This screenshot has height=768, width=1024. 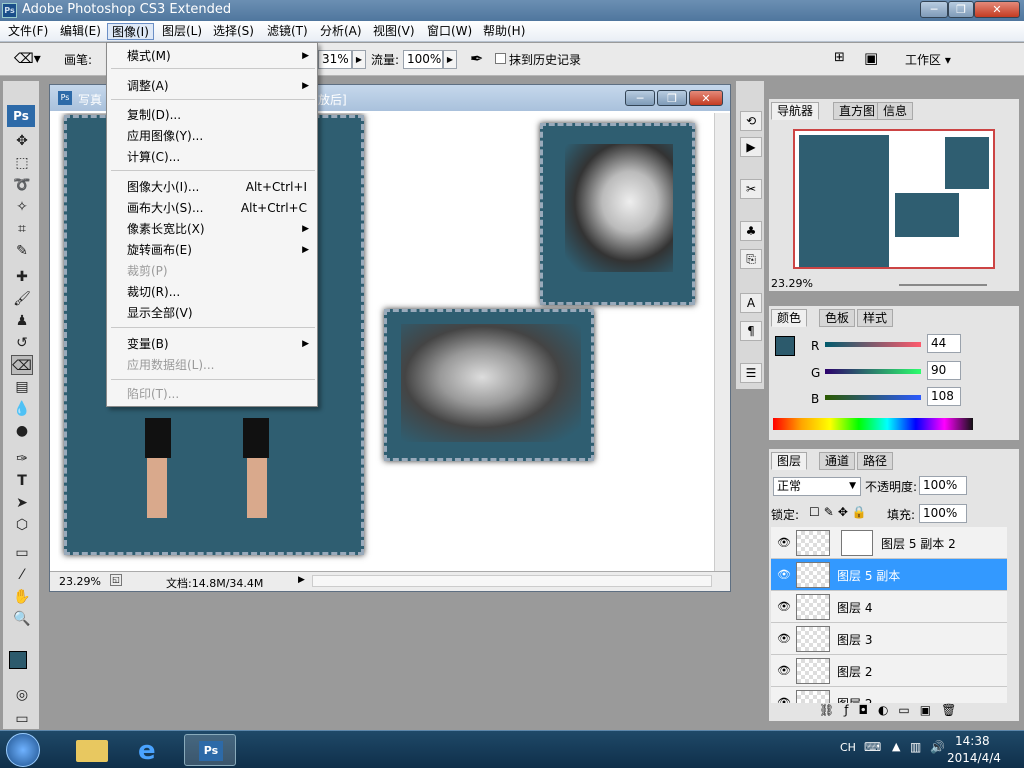 I want to click on clone-source-icon: ⎘, so click(x=751, y=259).